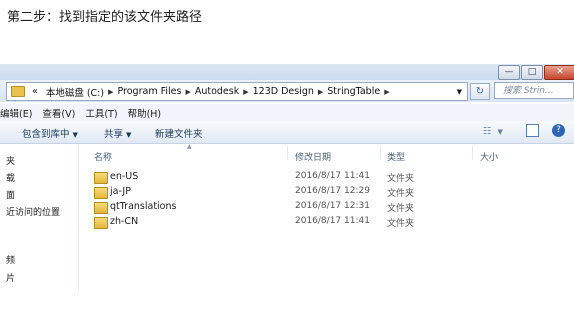 This screenshot has width=574, height=310. Describe the element at coordinates (124, 221) in the screenshot. I see `file-name: zh-CN` at that location.